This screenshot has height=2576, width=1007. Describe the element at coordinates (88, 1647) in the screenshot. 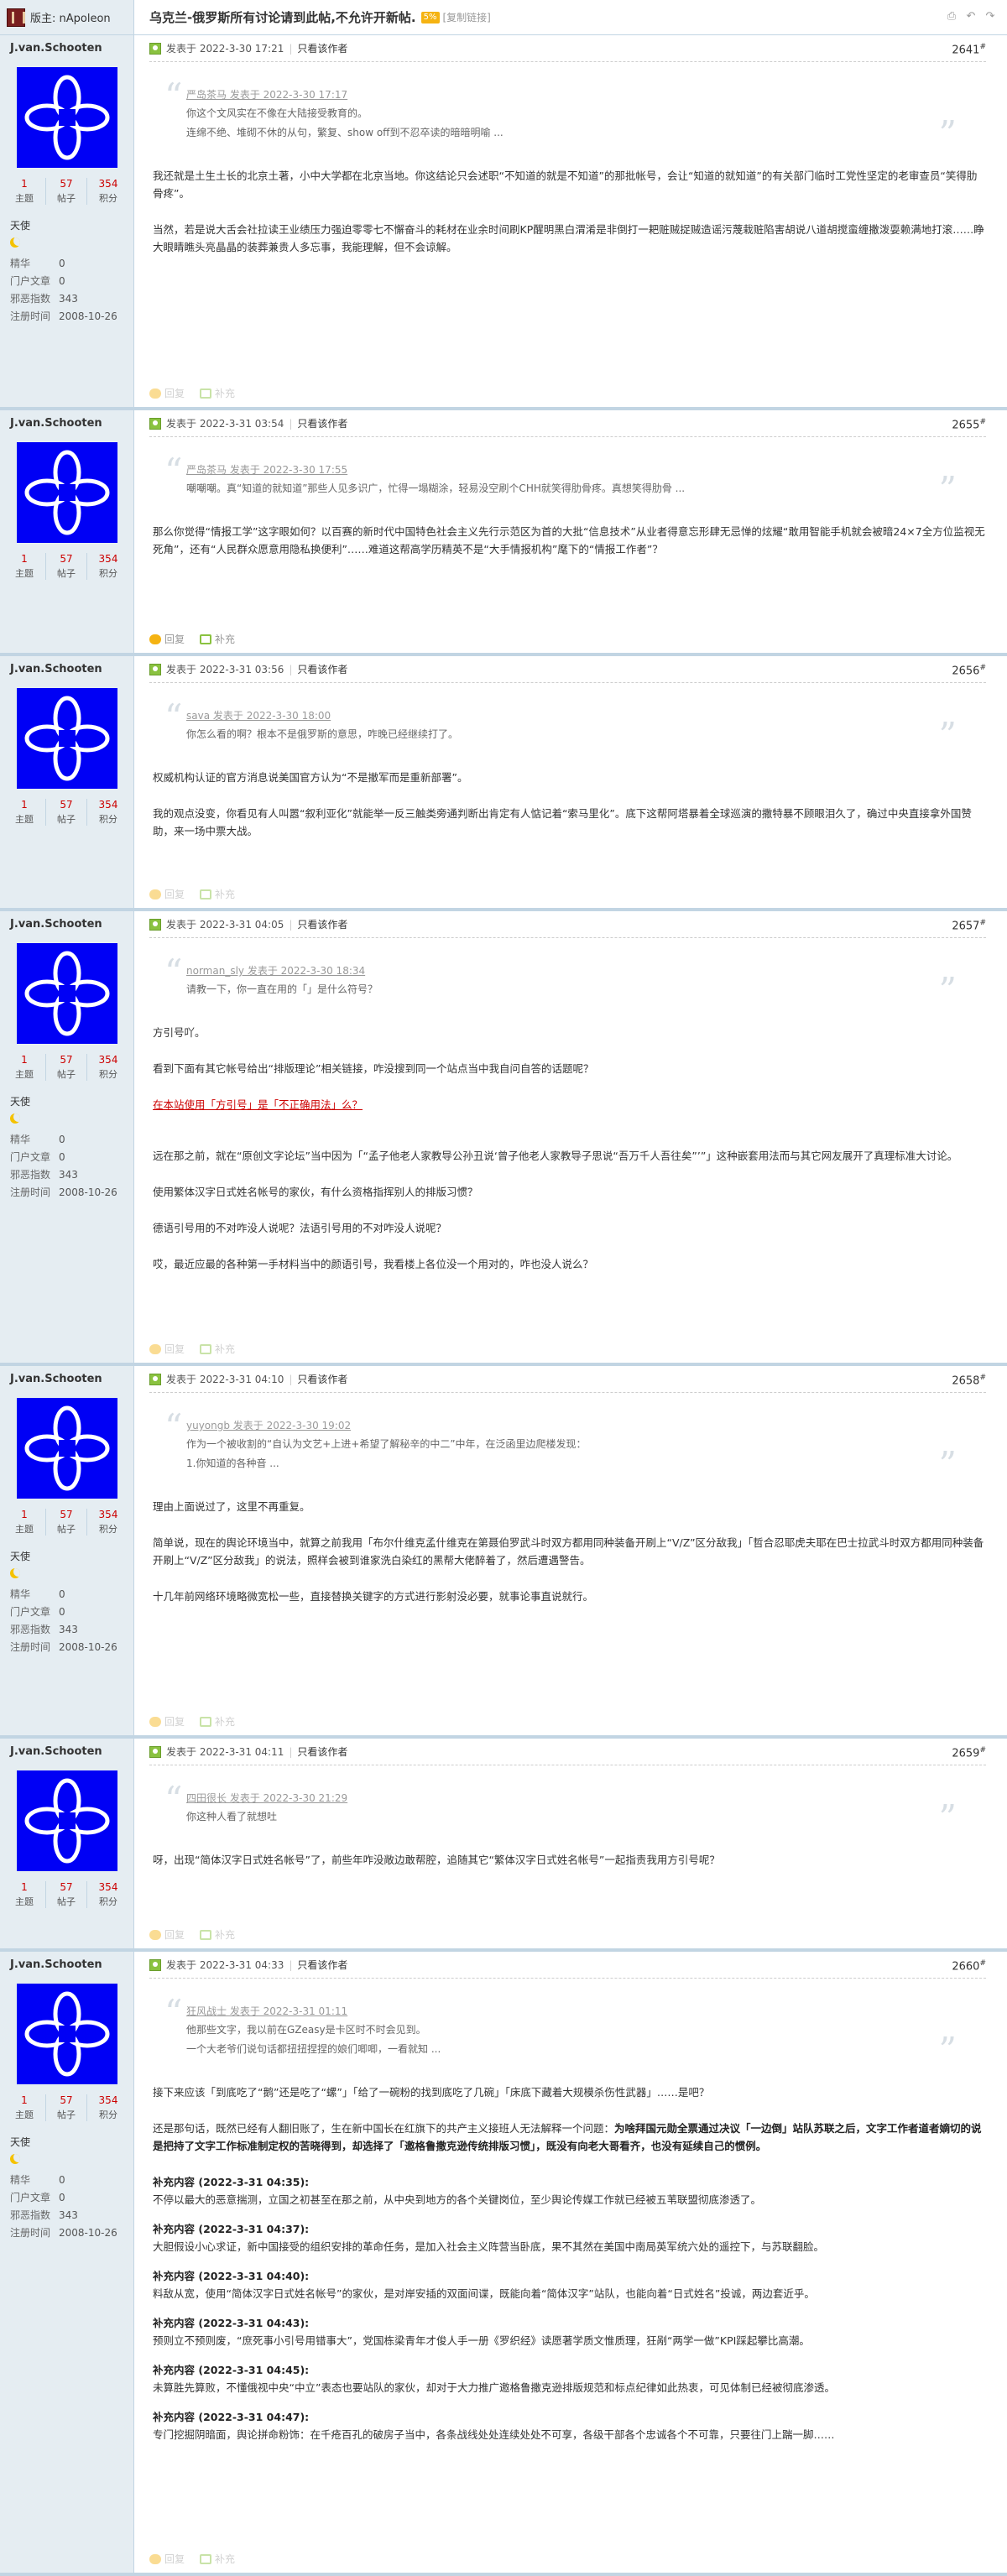

I see `info-value: 2008-10-26` at that location.